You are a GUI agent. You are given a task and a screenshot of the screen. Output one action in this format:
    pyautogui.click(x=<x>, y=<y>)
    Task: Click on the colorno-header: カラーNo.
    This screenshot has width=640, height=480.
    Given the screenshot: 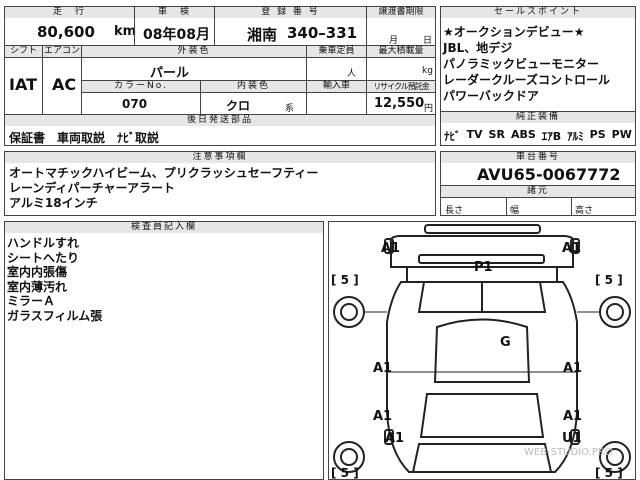 What is the action you would take?
    pyautogui.click(x=141, y=86)
    